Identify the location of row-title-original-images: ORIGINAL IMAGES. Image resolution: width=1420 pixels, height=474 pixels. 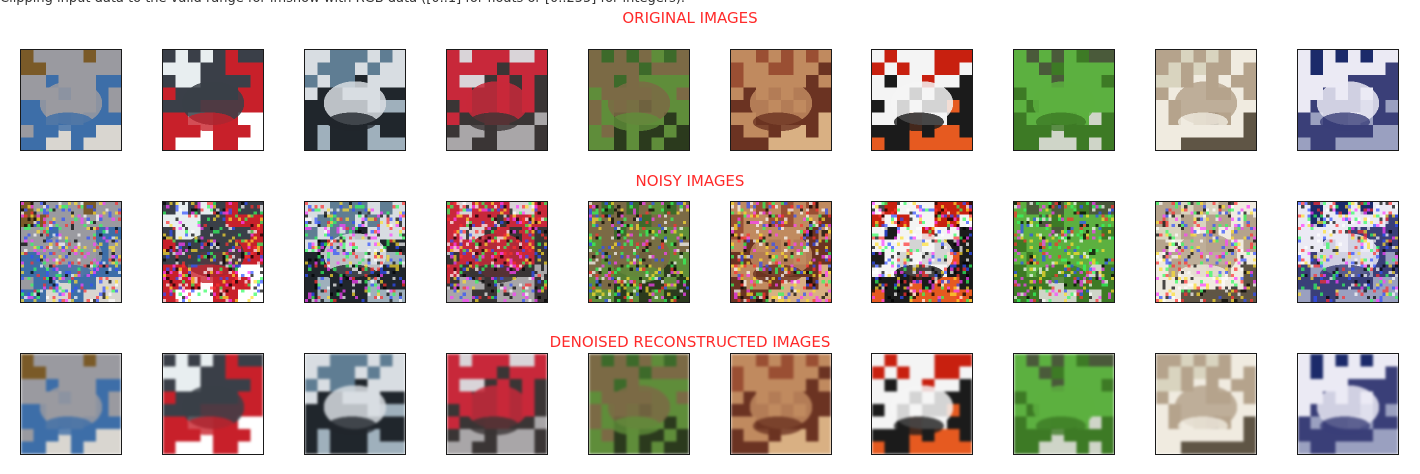
(690, 18).